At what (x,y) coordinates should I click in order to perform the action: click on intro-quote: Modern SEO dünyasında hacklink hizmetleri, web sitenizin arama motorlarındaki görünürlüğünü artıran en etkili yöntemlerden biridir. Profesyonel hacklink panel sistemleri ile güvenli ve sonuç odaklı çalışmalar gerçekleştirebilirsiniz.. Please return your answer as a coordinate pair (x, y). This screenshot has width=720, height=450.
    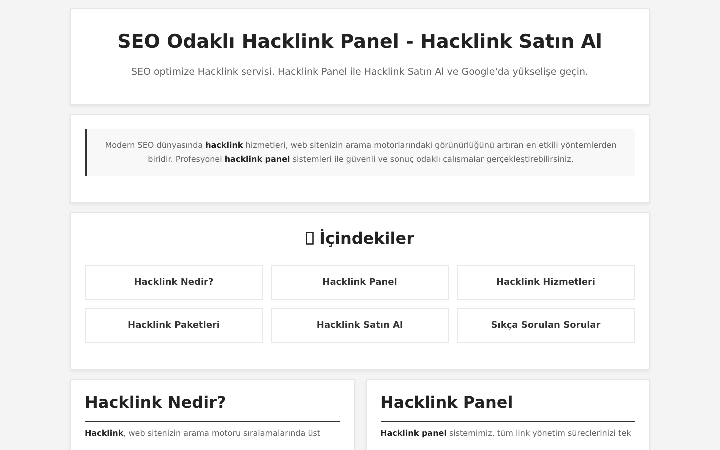
    Looking at the image, I should click on (360, 152).